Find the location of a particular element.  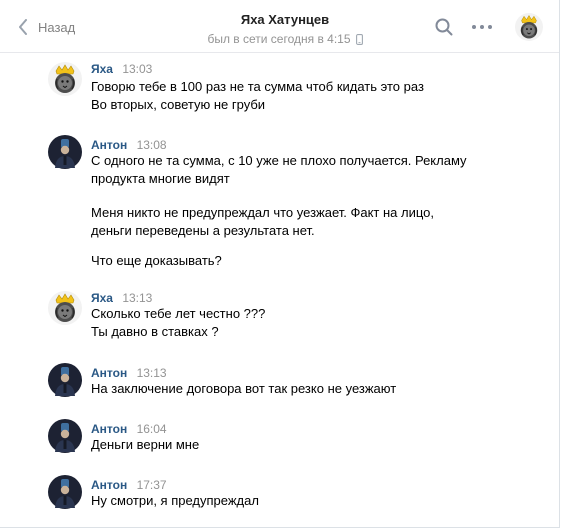

search-icon is located at coordinates (444, 27).